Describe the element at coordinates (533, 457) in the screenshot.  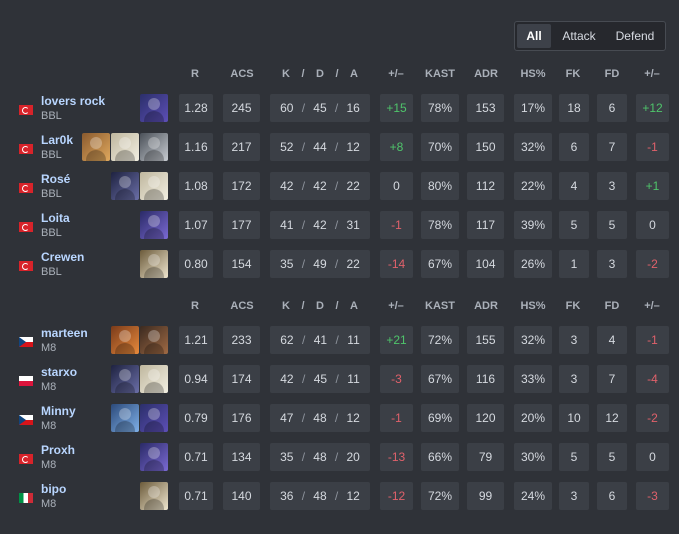
I see `hs-cell: 30%` at that location.